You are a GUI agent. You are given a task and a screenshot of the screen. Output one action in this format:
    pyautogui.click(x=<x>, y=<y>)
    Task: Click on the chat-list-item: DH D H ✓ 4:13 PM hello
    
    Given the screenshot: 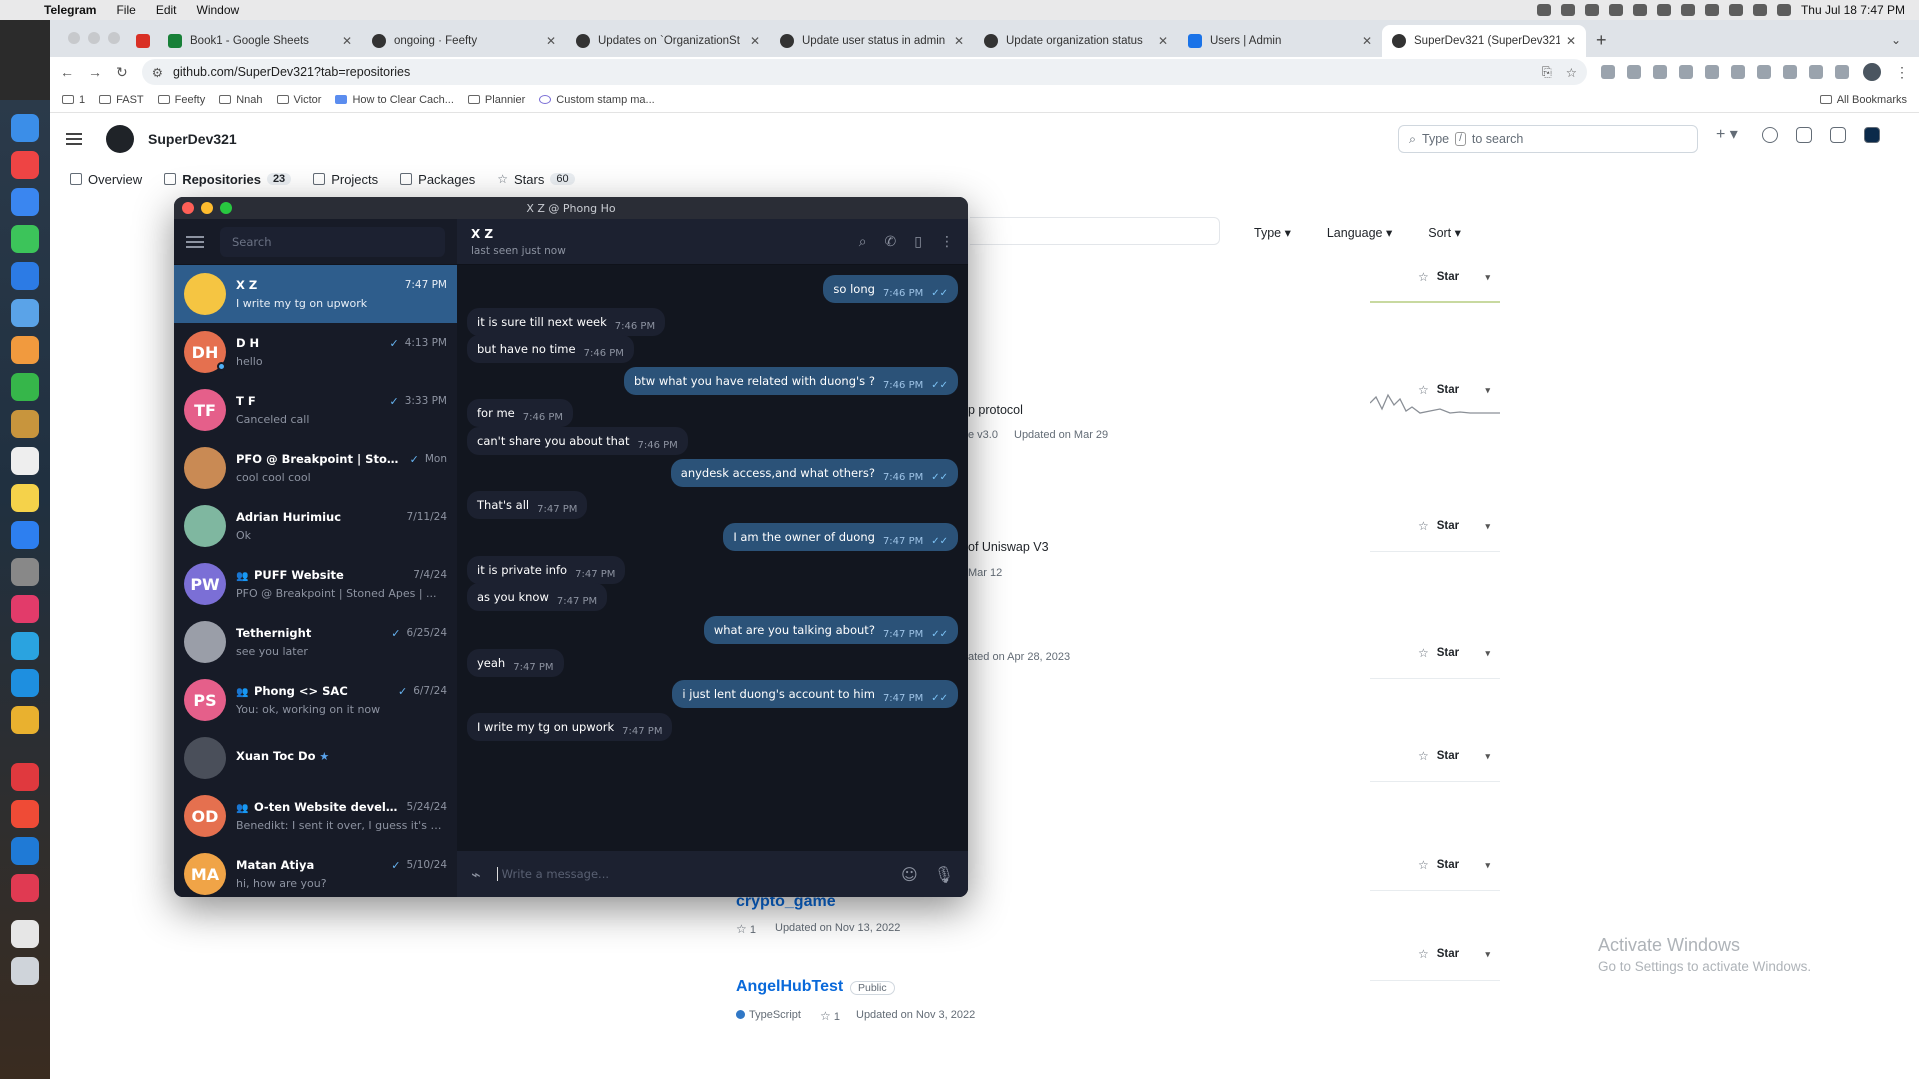 What is the action you would take?
    pyautogui.click(x=315, y=352)
    